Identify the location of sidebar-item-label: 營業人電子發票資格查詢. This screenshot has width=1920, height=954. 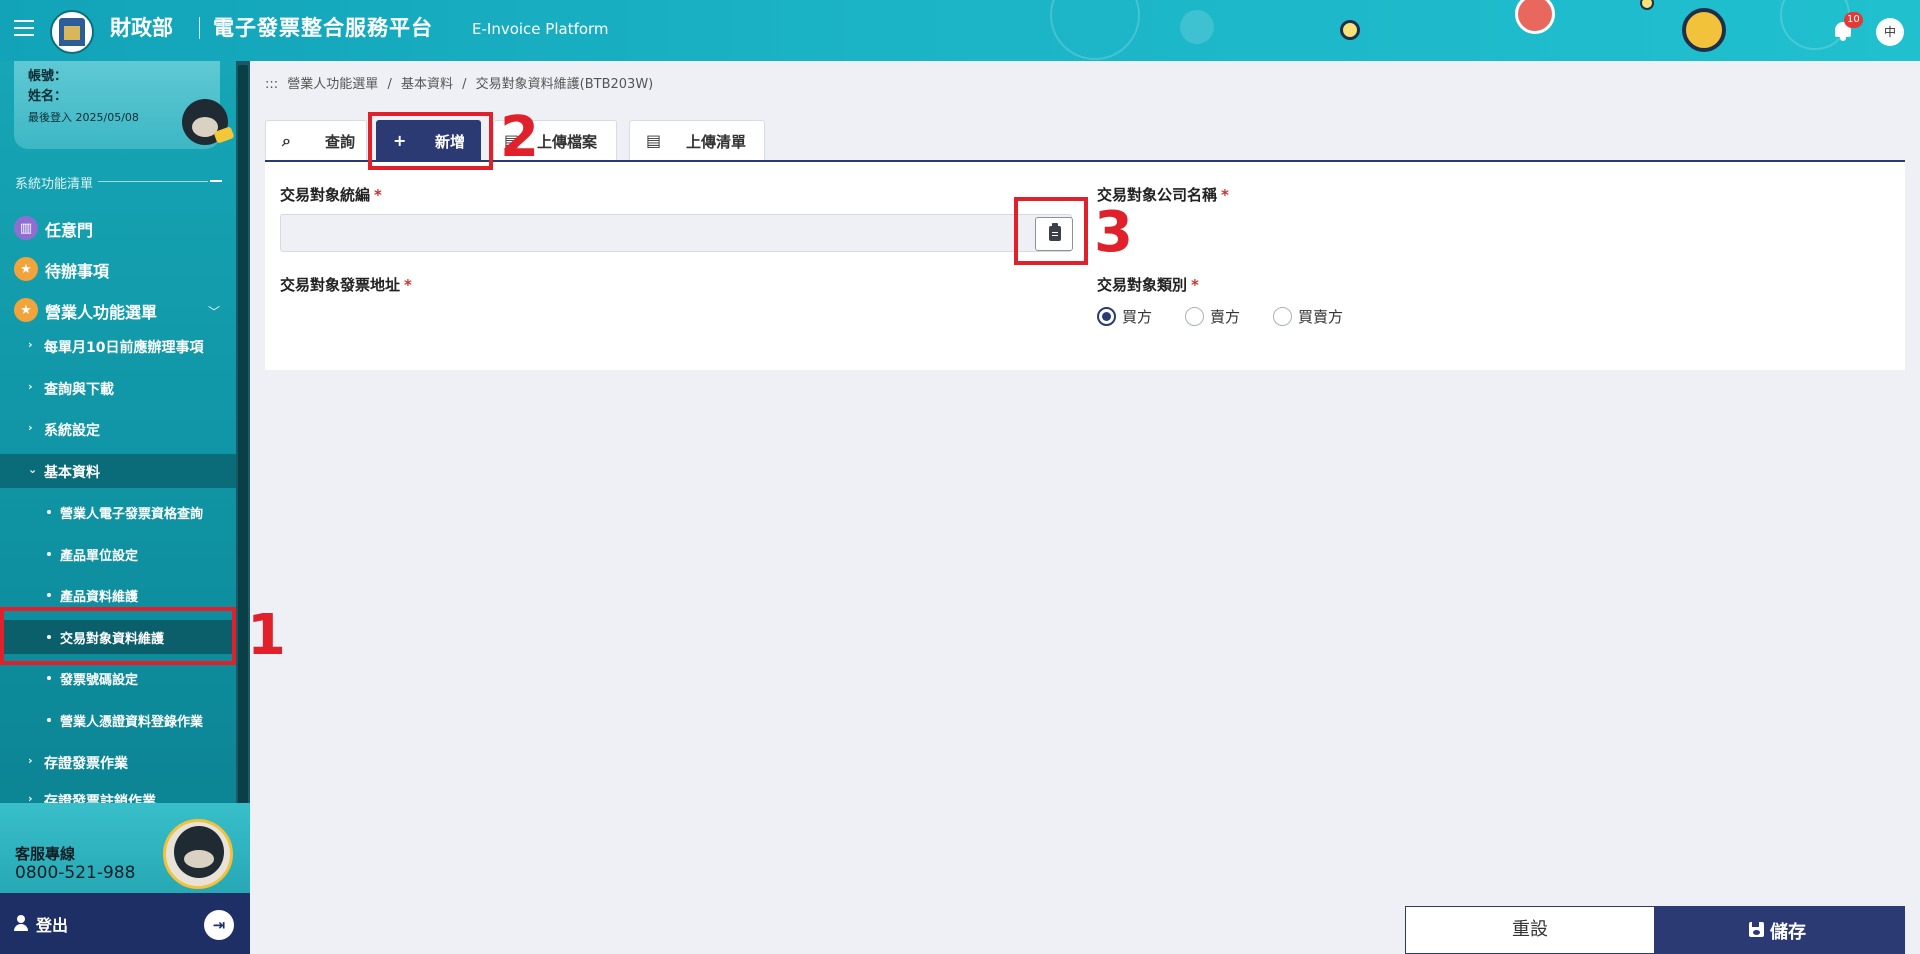
(132, 514).